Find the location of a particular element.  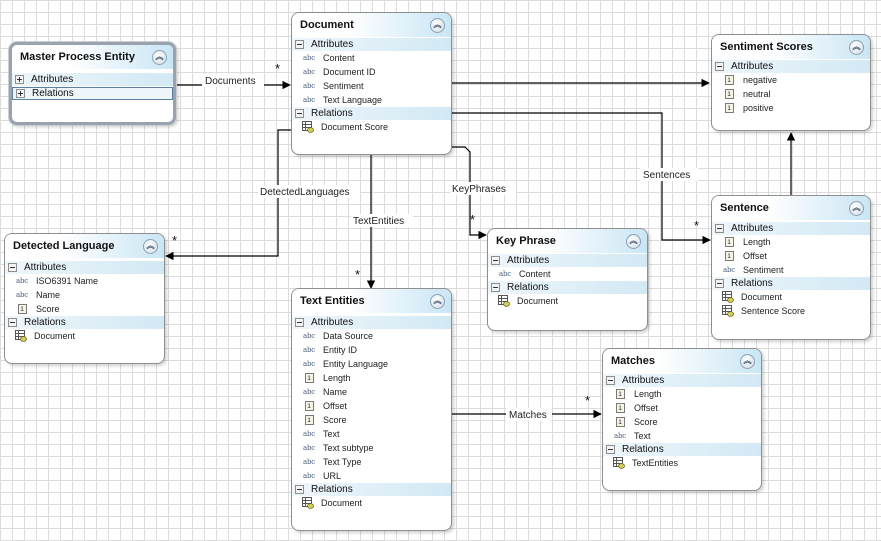

attribute-row: abc Entity Language is located at coordinates (371, 364).